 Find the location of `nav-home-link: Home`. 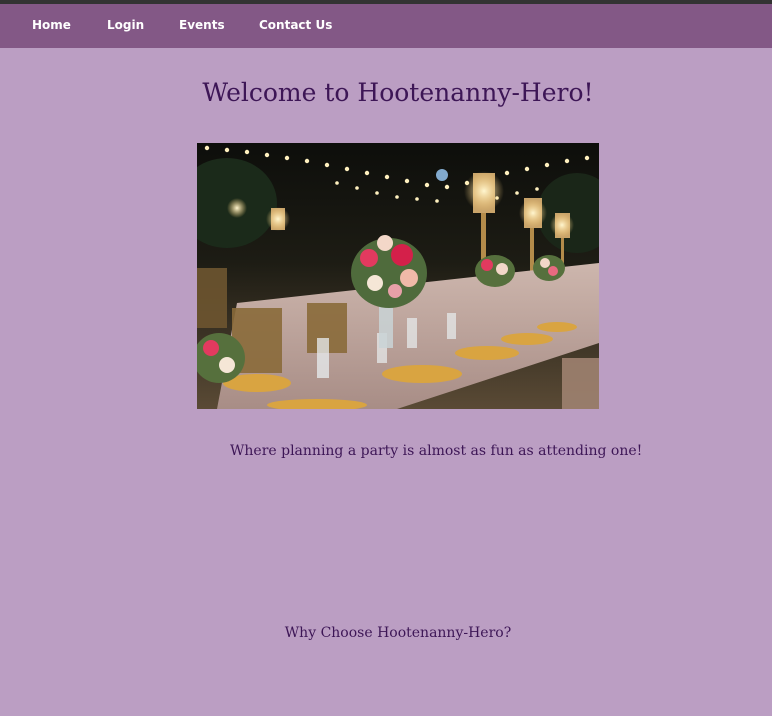

nav-home-link: Home is located at coordinates (51, 25).